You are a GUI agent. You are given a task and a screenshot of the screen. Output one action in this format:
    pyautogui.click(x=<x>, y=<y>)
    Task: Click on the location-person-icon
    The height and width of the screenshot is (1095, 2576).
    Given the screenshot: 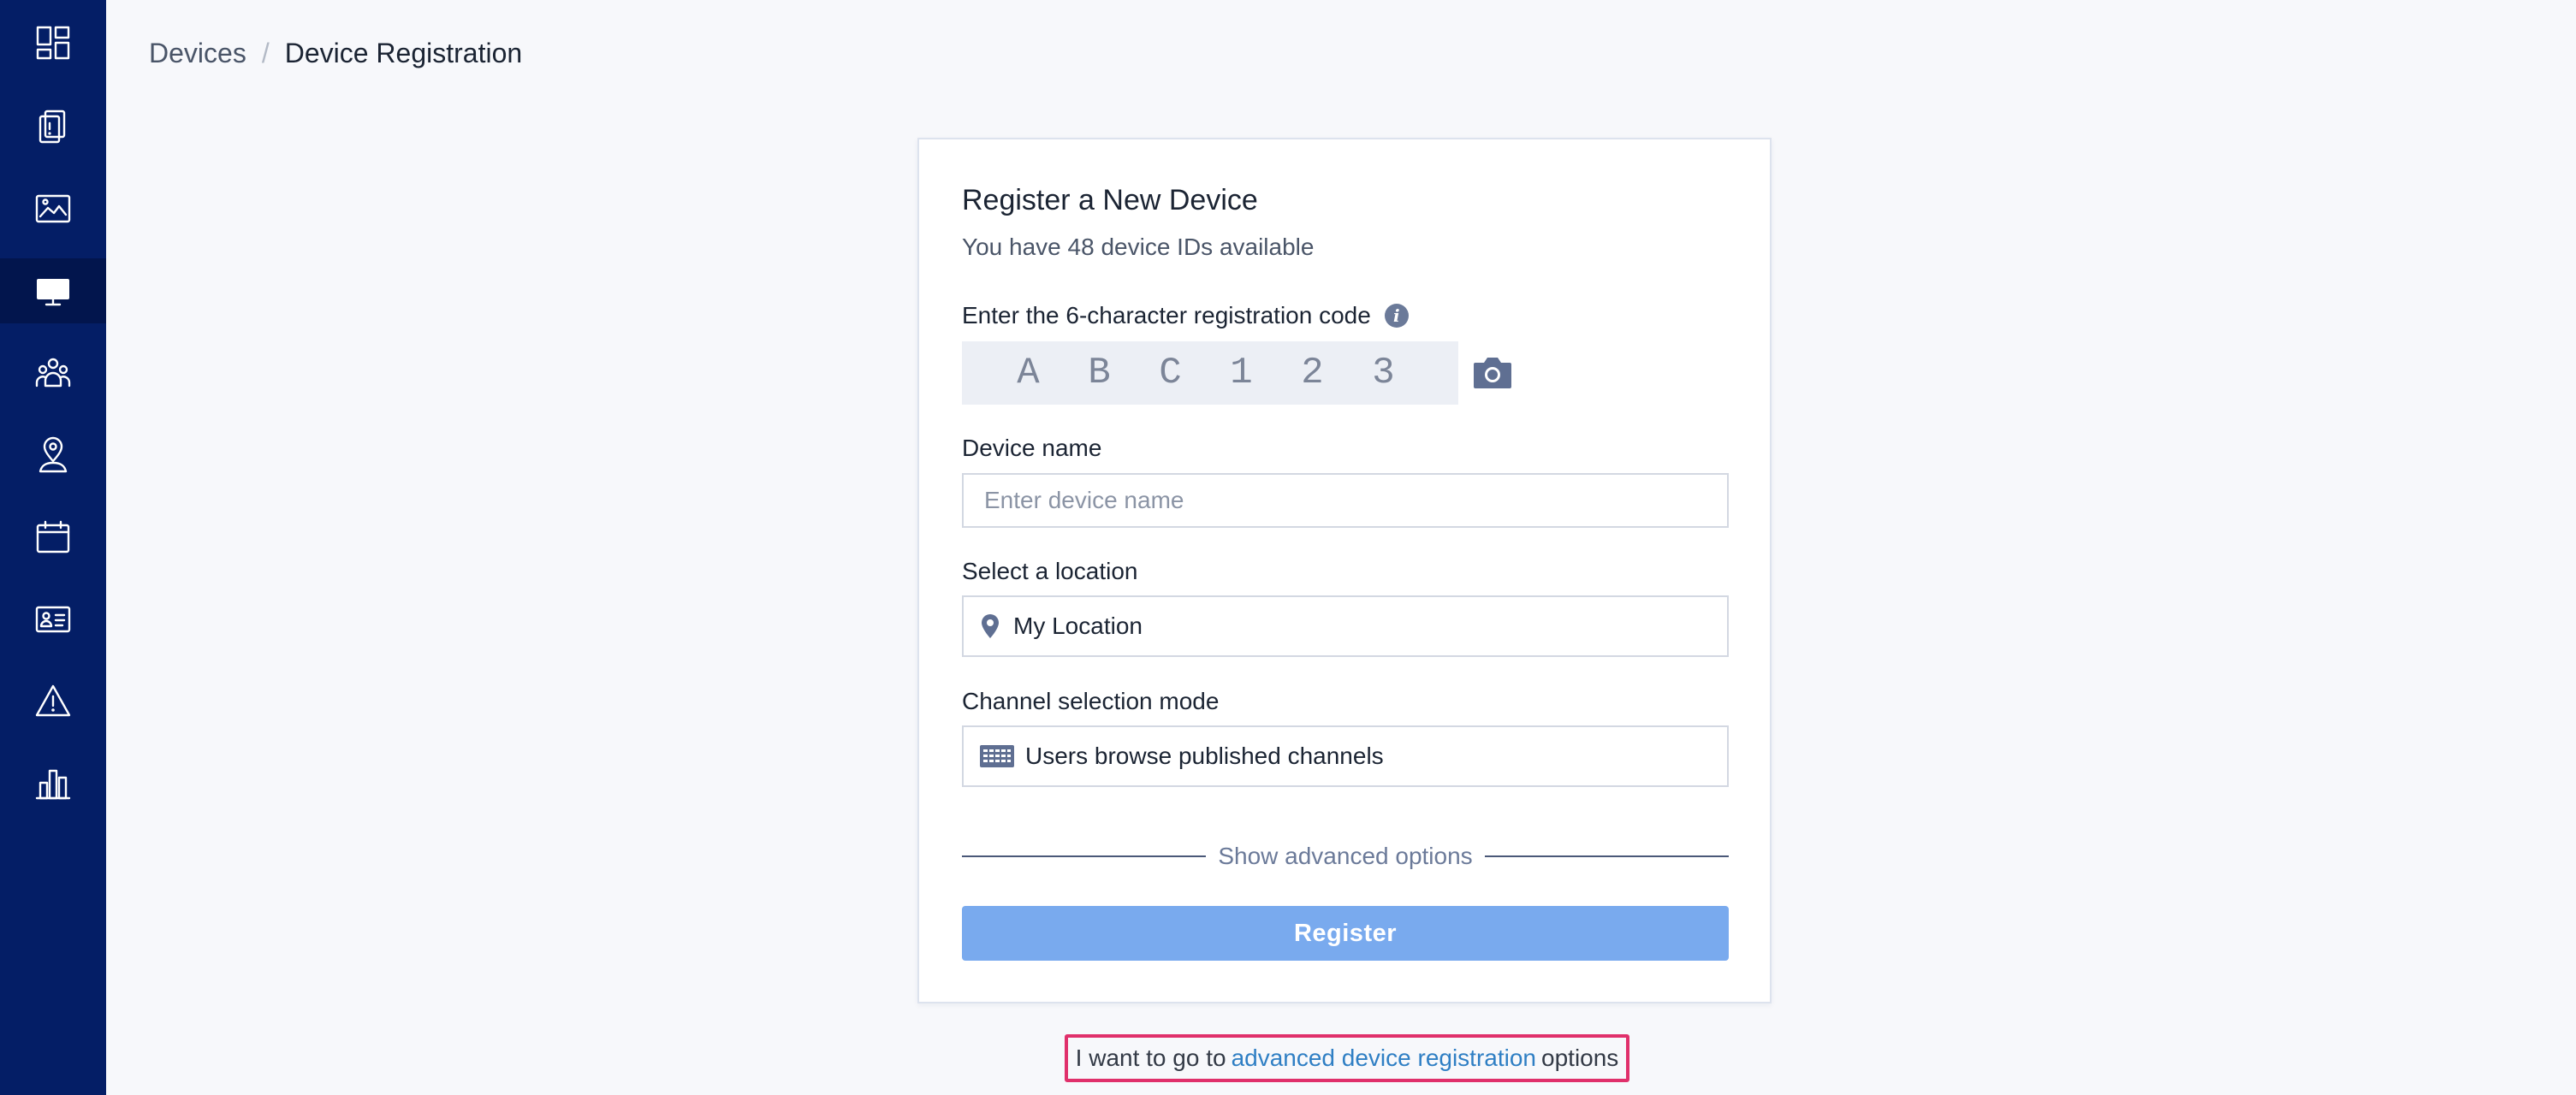 What is the action you would take?
    pyautogui.click(x=53, y=454)
    